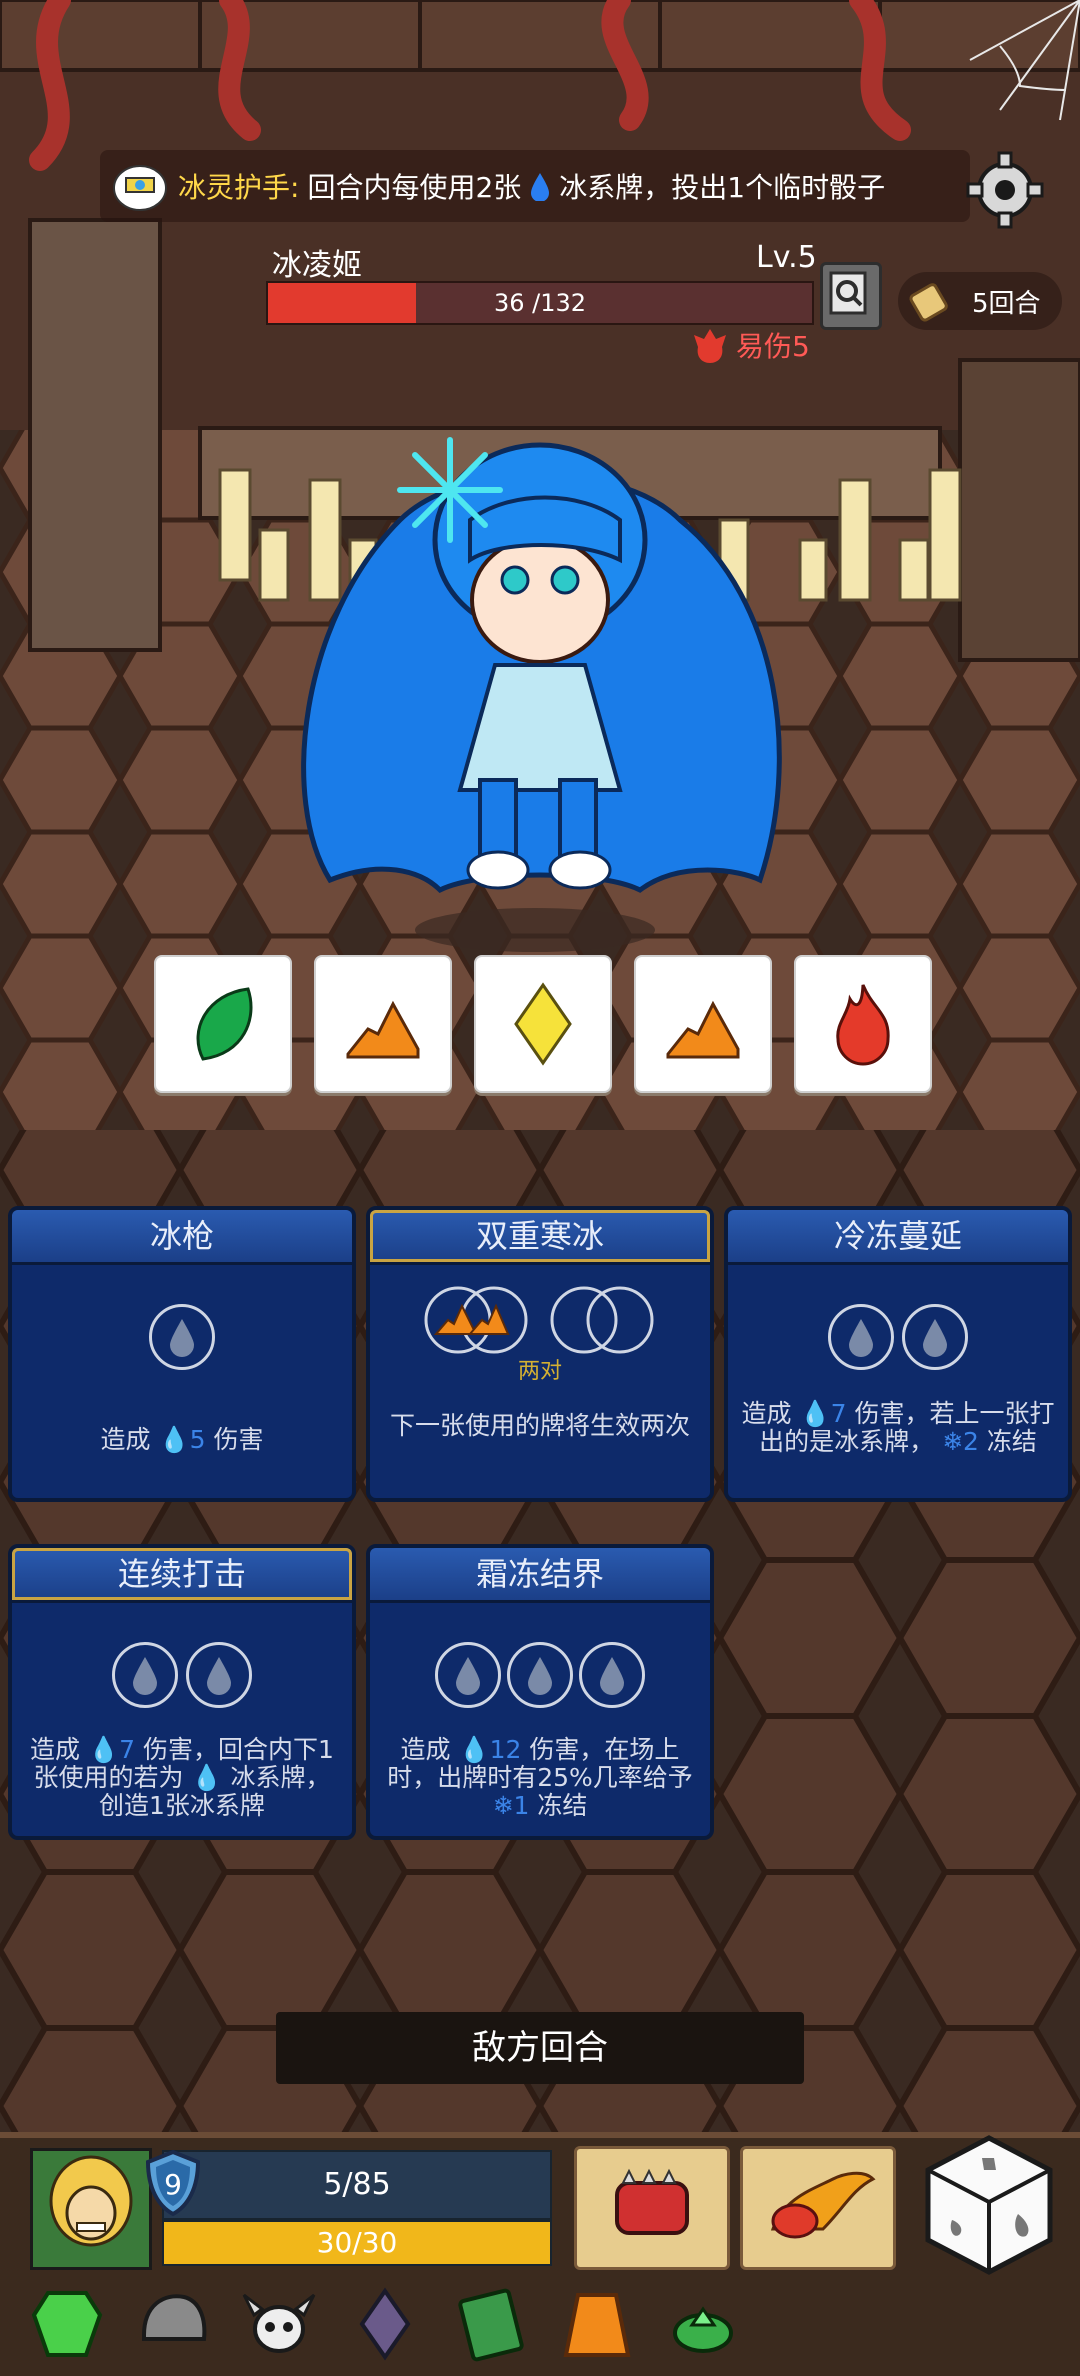 This screenshot has height=2376, width=1080. I want to click on shield-icon: 9, so click(173, 2183).